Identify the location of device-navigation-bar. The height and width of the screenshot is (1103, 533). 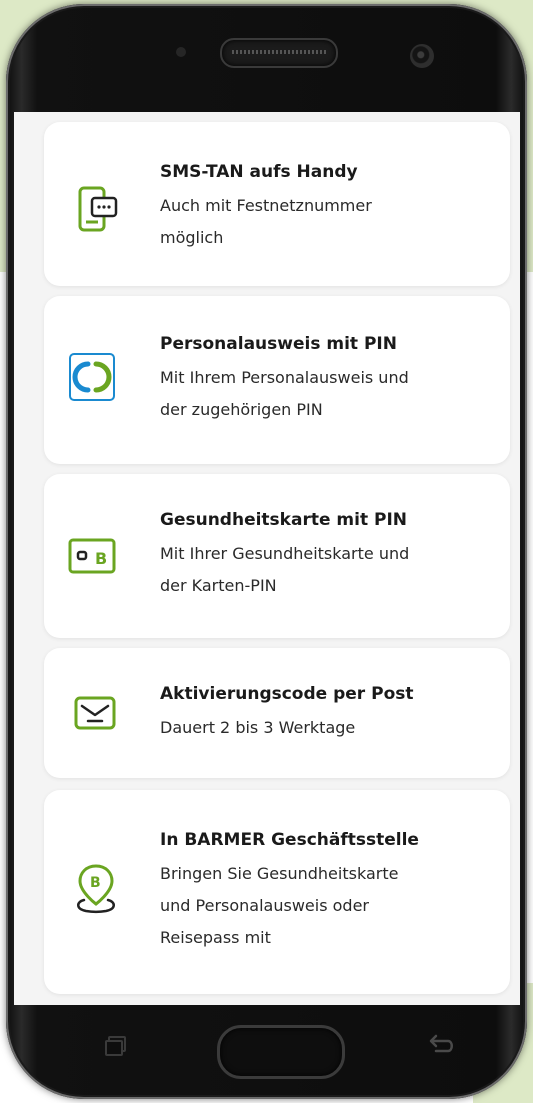
(267, 1044).